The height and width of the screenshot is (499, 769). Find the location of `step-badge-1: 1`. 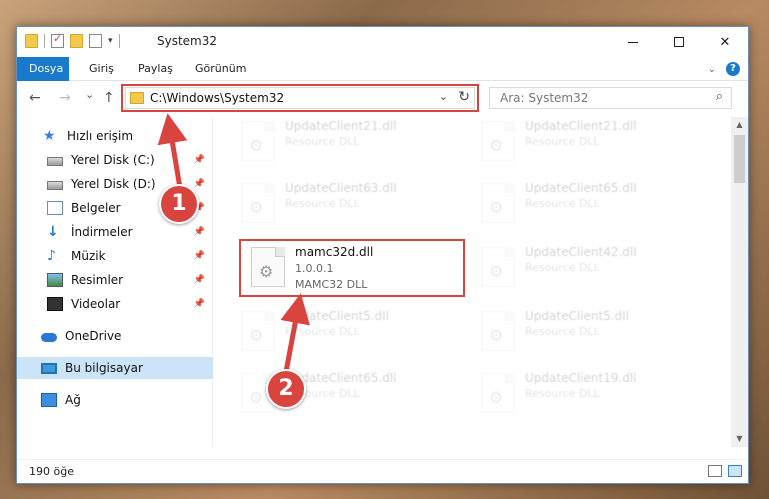

step-badge-1: 1 is located at coordinates (179, 204).